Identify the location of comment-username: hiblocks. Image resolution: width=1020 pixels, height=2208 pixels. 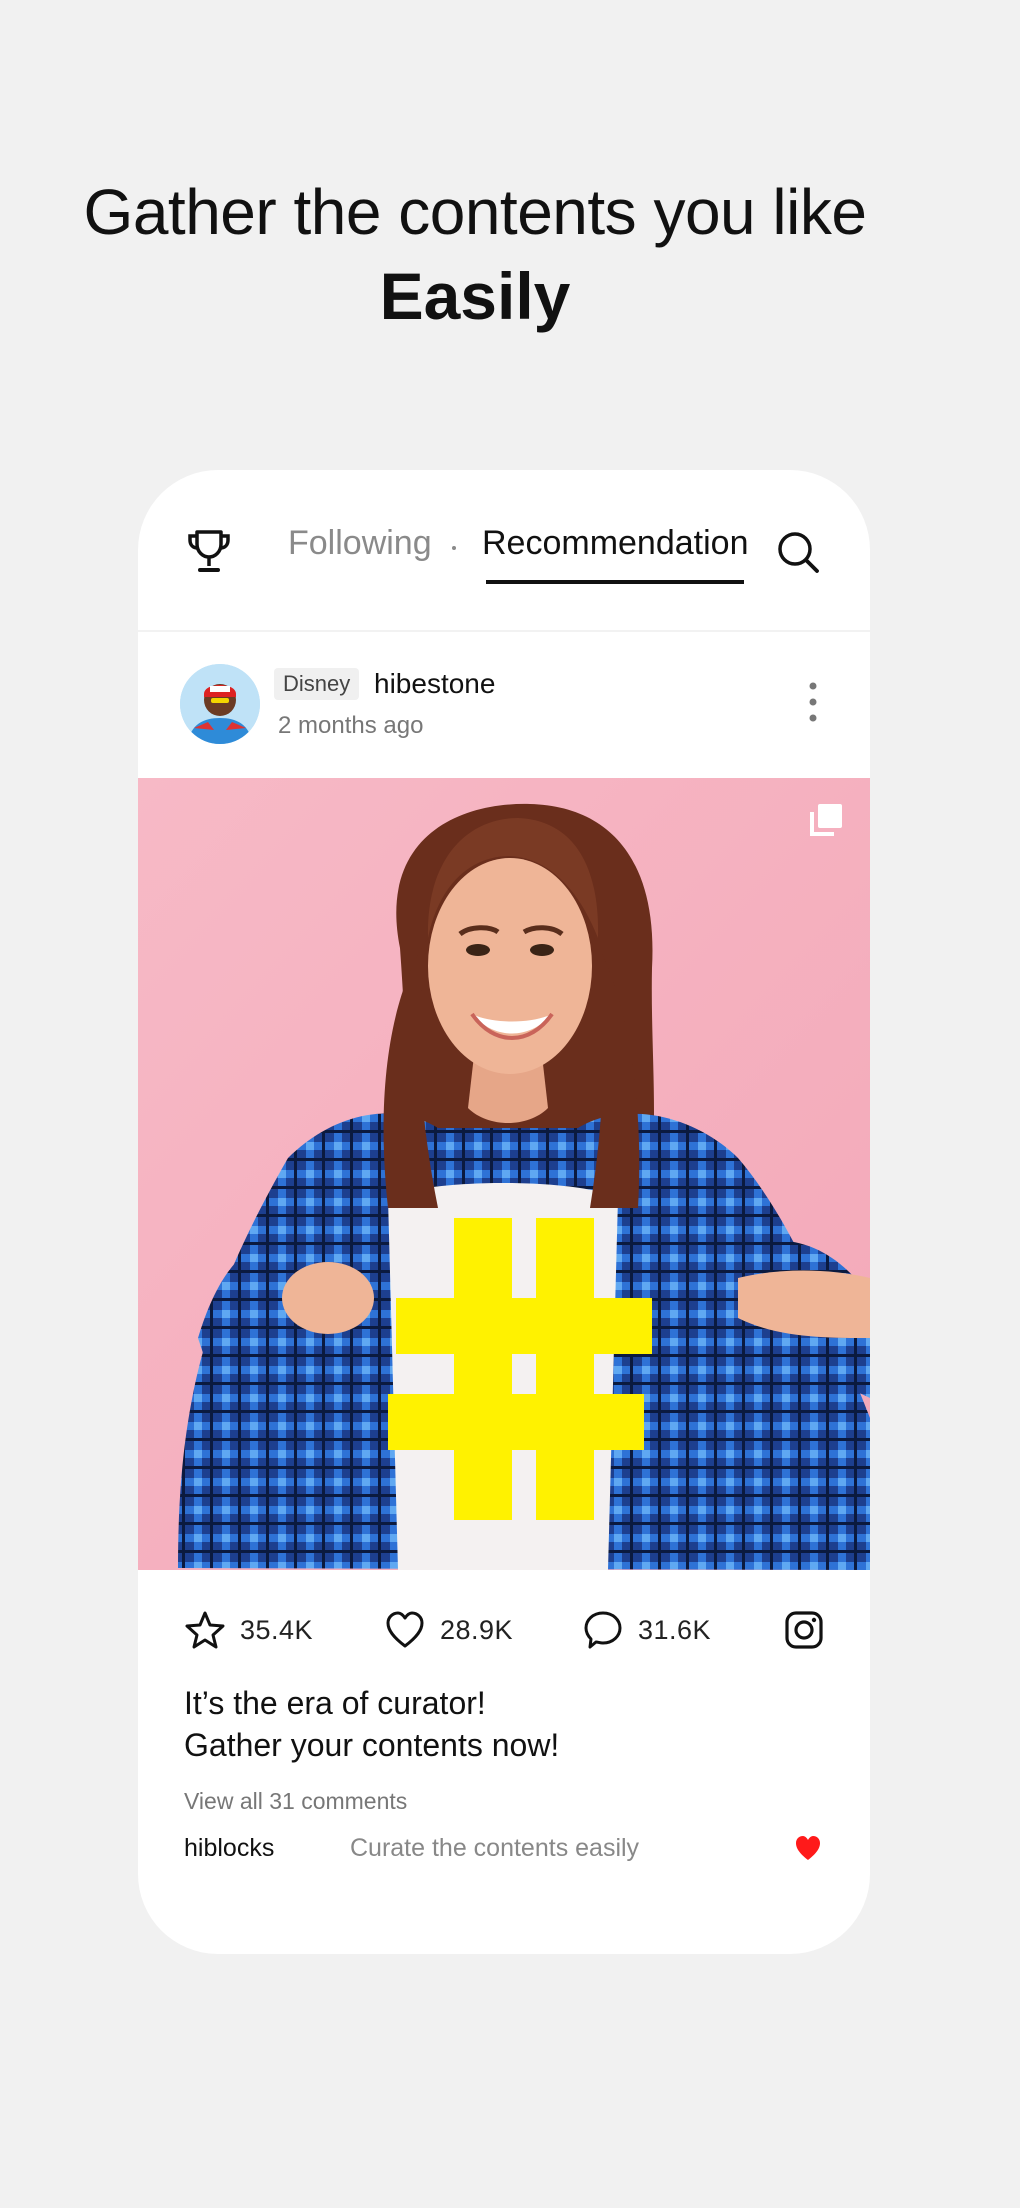
(229, 1848).